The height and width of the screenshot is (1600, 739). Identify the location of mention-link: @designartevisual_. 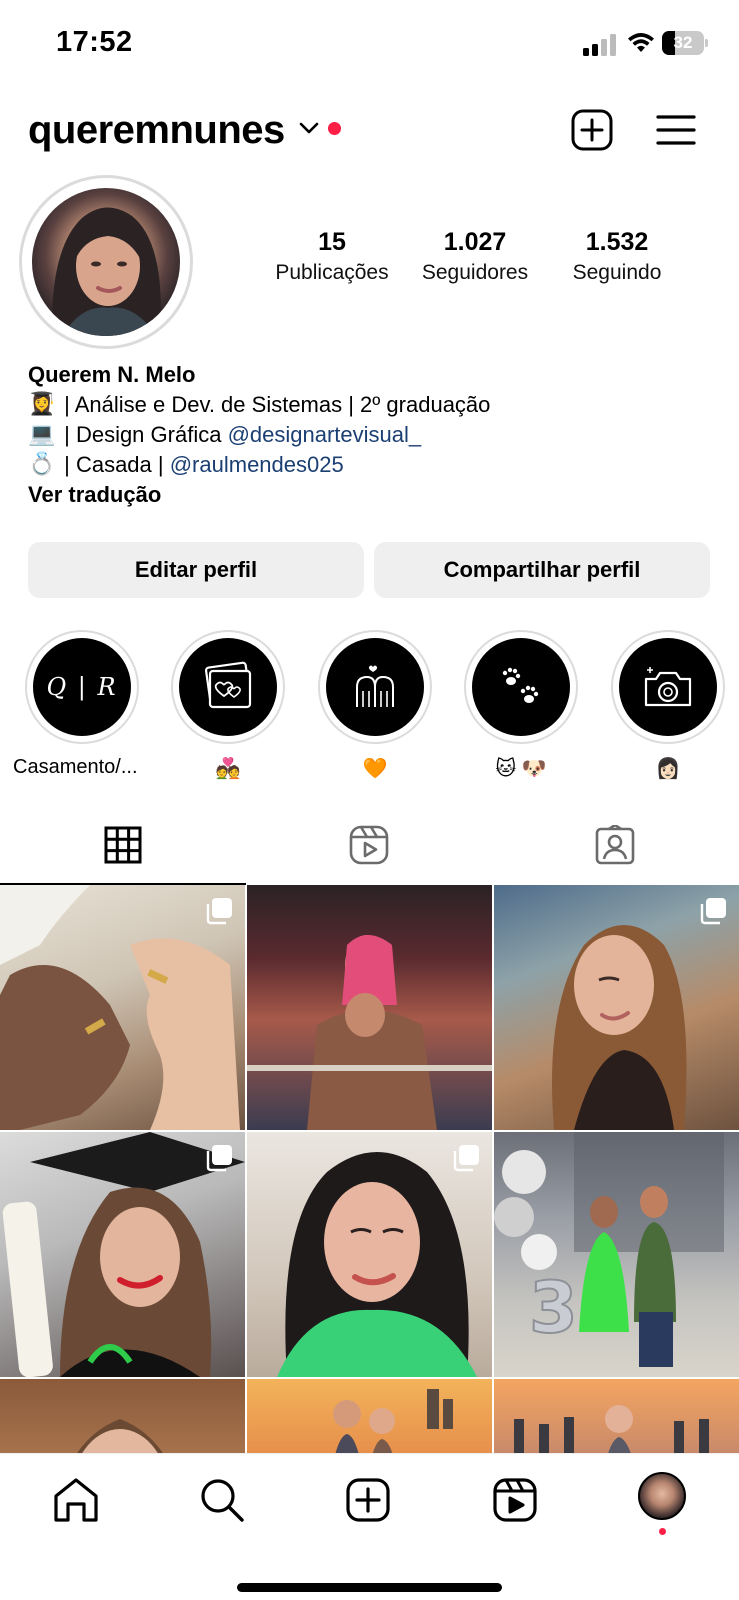
(325, 435).